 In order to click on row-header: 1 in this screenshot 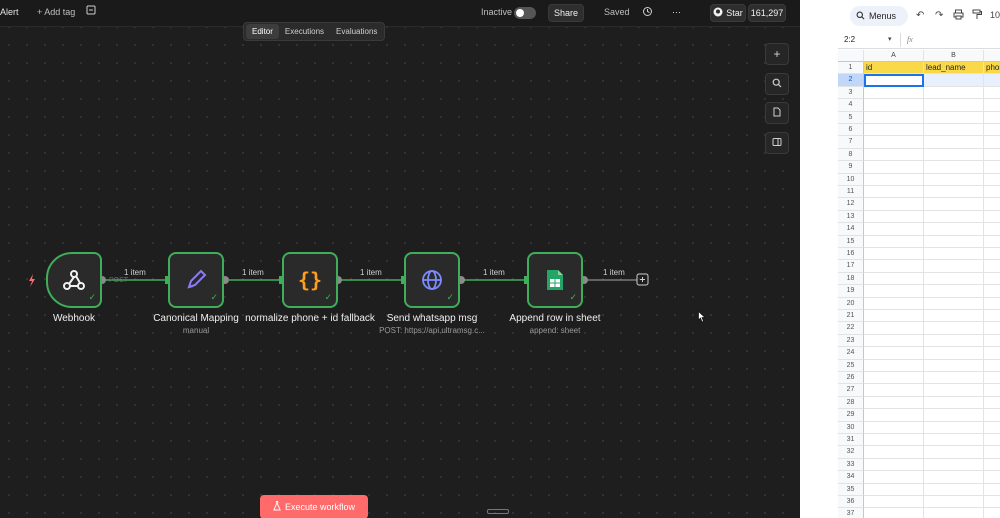, I will do `click(851, 68)`.